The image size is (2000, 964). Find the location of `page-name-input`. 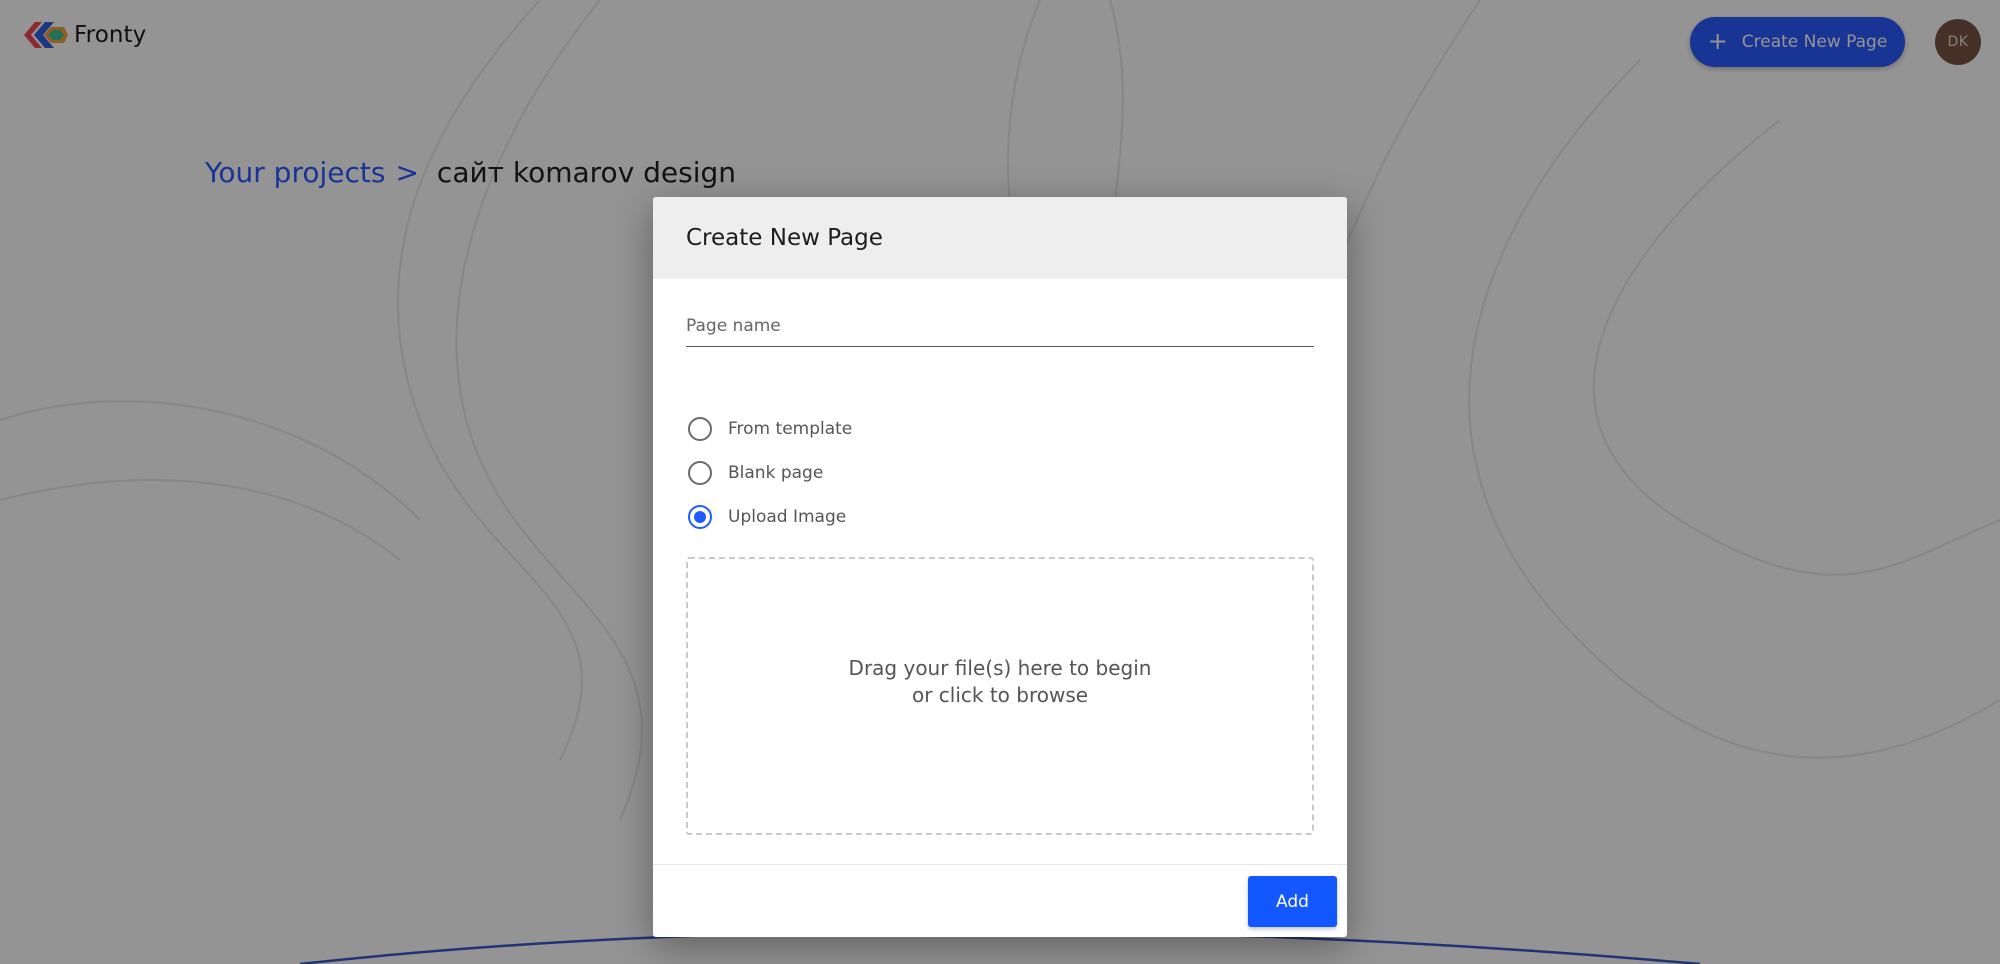

page-name-input is located at coordinates (1000, 326).